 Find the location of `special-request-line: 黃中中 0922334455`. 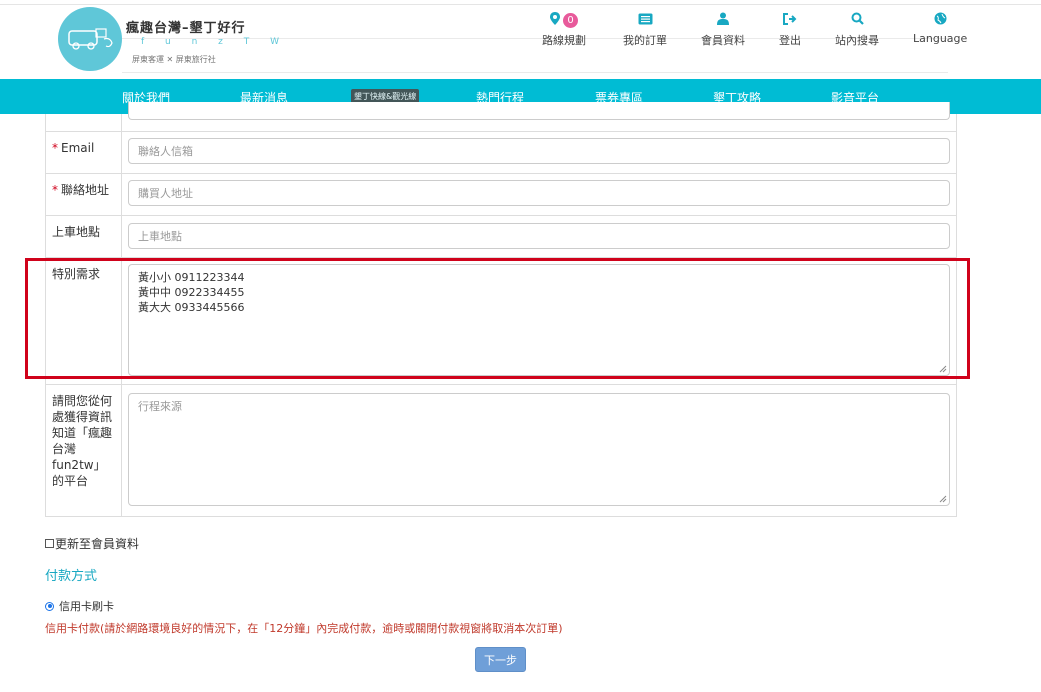

special-request-line: 黃中中 0922334455 is located at coordinates (191, 292).